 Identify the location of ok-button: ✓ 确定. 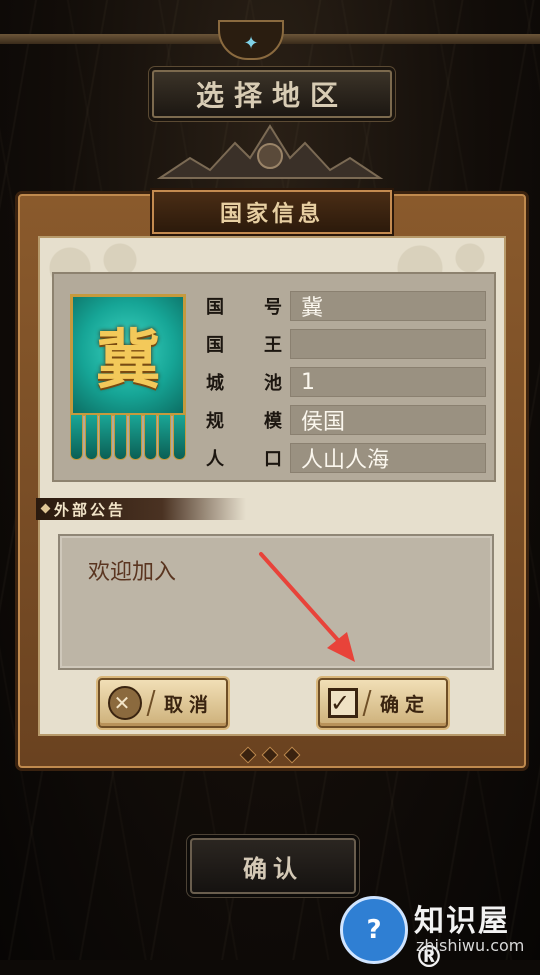
(383, 703).